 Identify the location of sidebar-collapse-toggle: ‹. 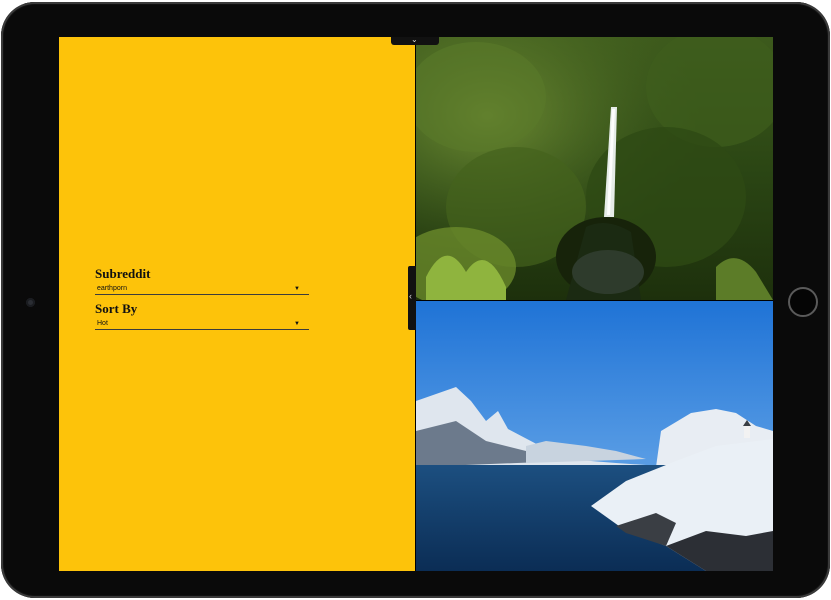
(412, 298).